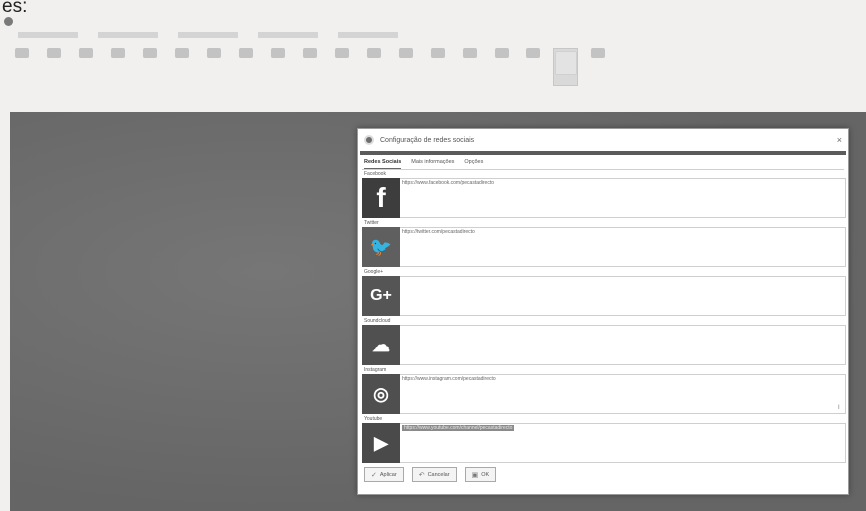 The image size is (866, 511). What do you see at coordinates (375, 370) in the screenshot?
I see `network-name: Instagram` at bounding box center [375, 370].